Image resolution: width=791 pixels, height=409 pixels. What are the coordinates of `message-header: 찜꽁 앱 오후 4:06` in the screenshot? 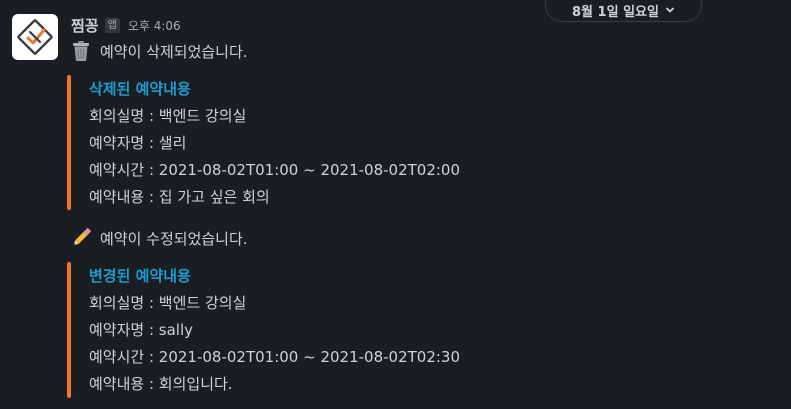 It's located at (126, 25).